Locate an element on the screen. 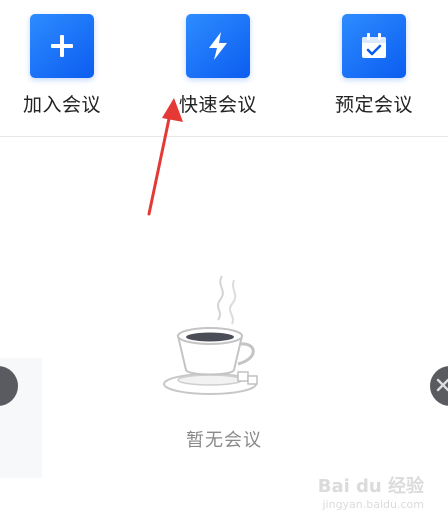 The width and height of the screenshot is (448, 519). join-meeting-button: 加入会议 is located at coordinates (62, 69).